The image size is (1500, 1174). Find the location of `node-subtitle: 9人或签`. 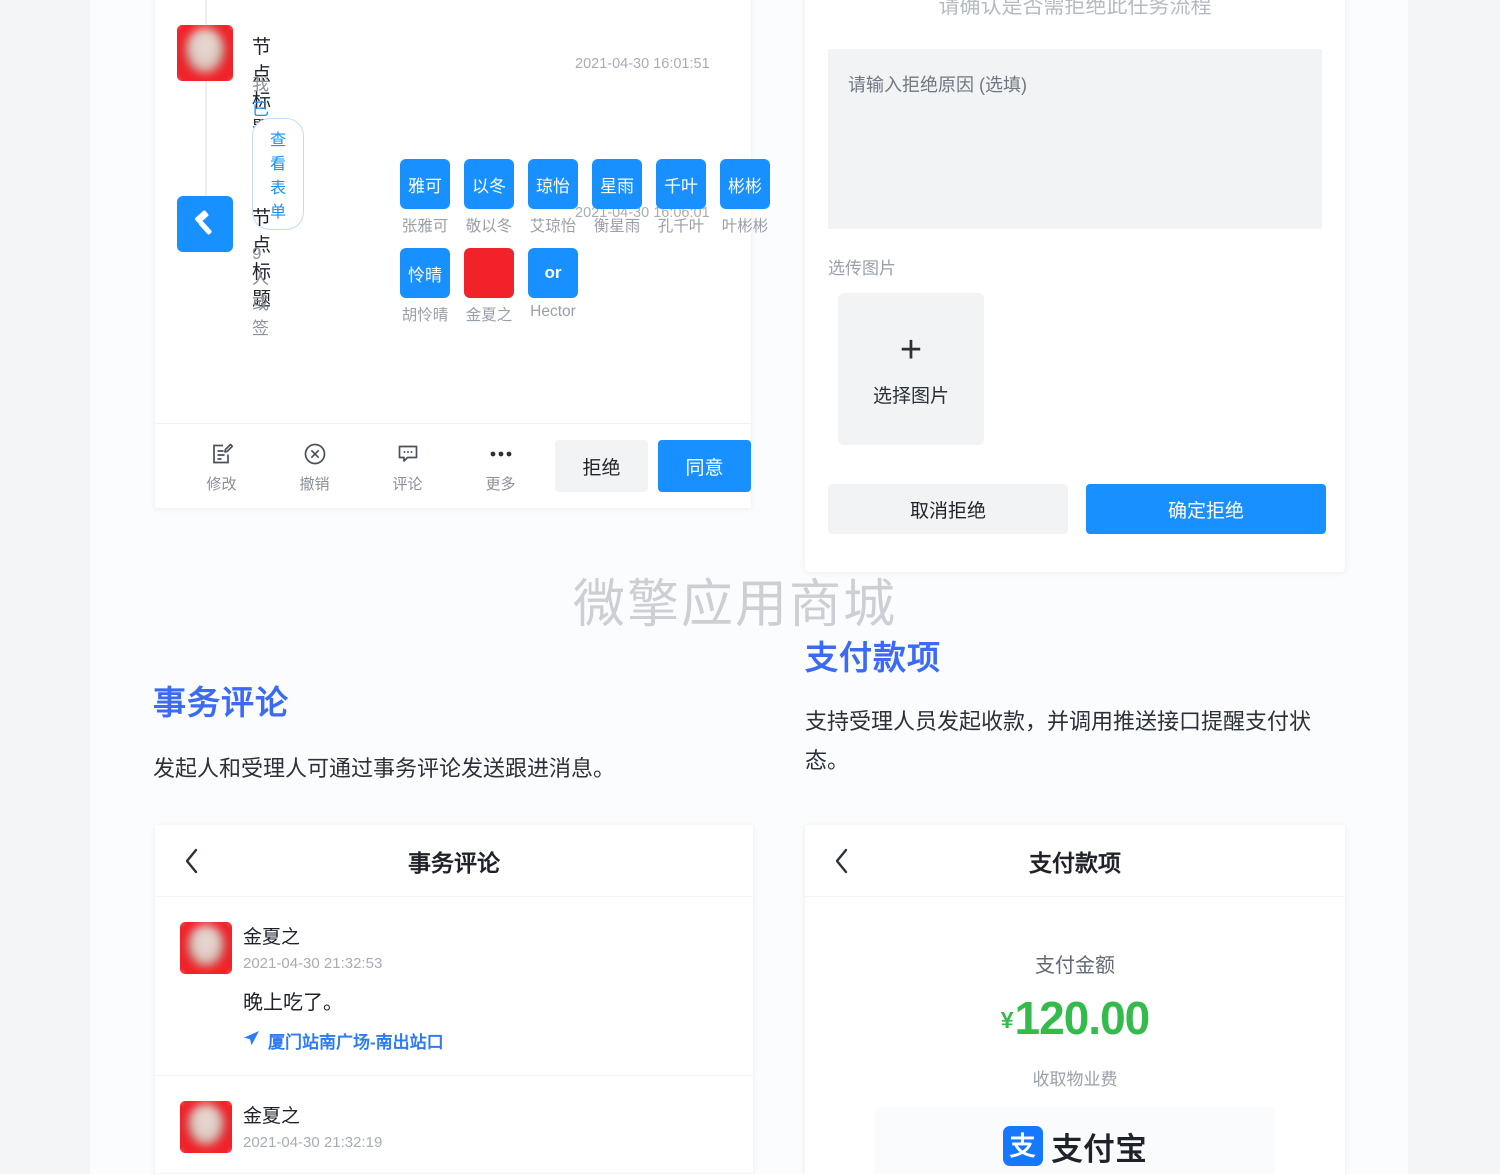

node-subtitle: 9人或签 is located at coordinates (260, 291).